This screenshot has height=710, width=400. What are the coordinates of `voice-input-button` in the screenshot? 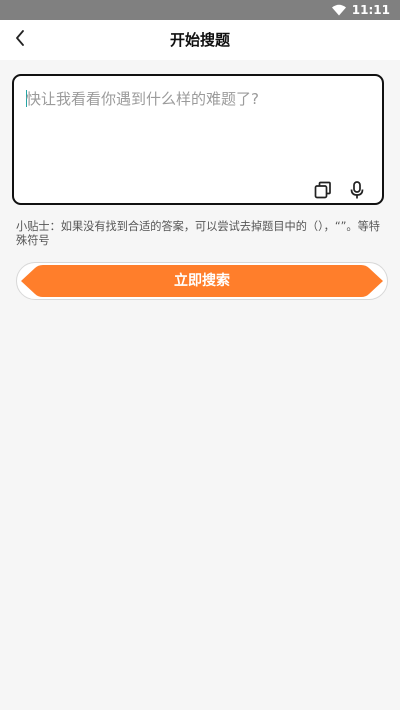 It's located at (357, 190).